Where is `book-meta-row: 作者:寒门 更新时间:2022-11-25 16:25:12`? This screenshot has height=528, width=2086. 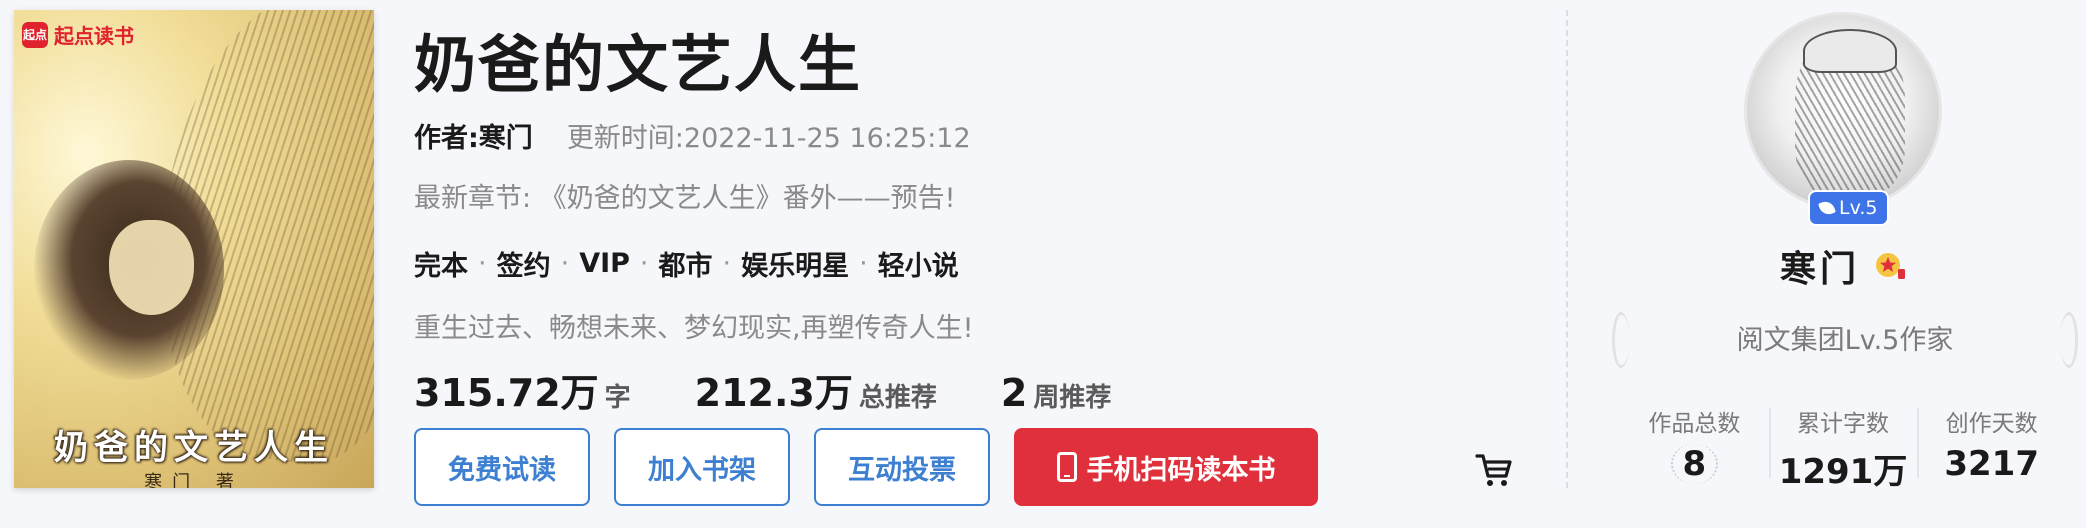 book-meta-row: 作者:寒门 更新时间:2022-11-25 16:25:12 is located at coordinates (692, 135).